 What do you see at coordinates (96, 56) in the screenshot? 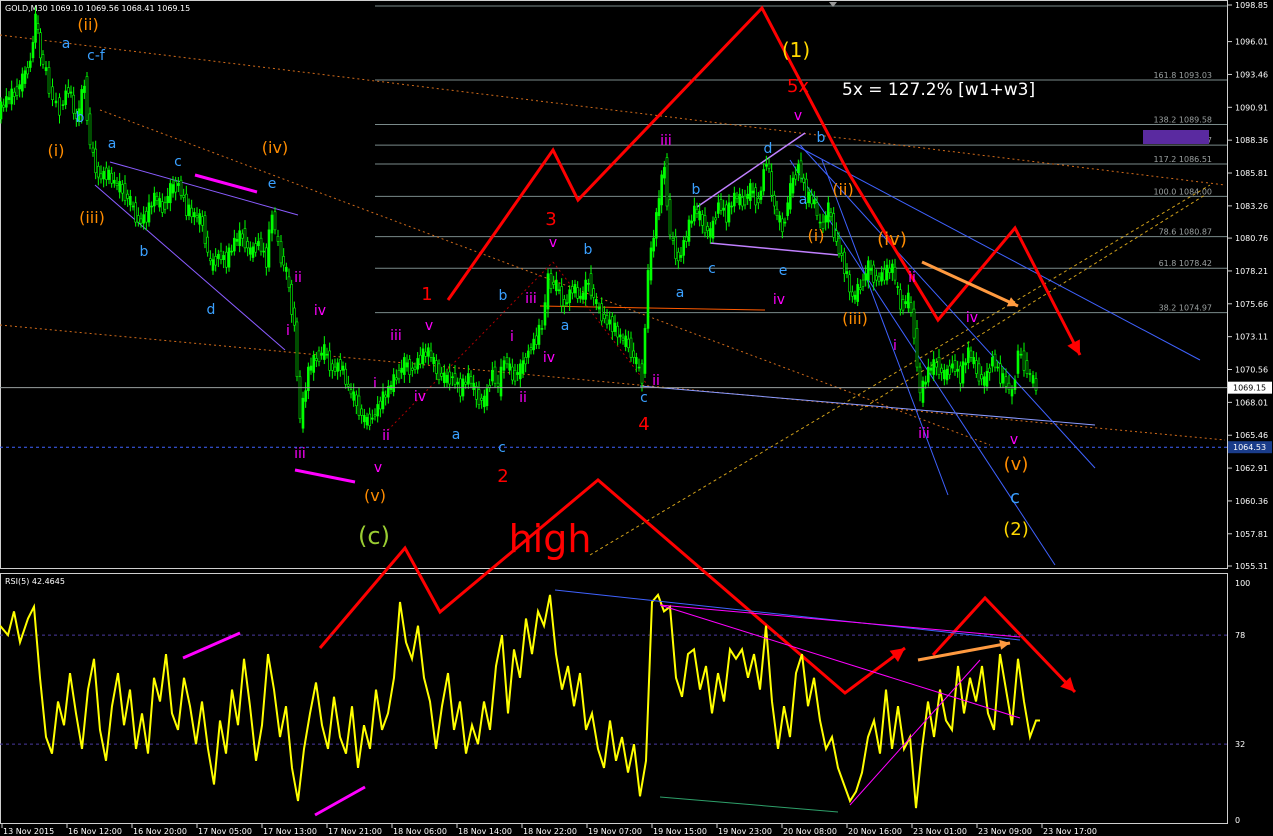
I see `wave-label: c-f` at bounding box center [96, 56].